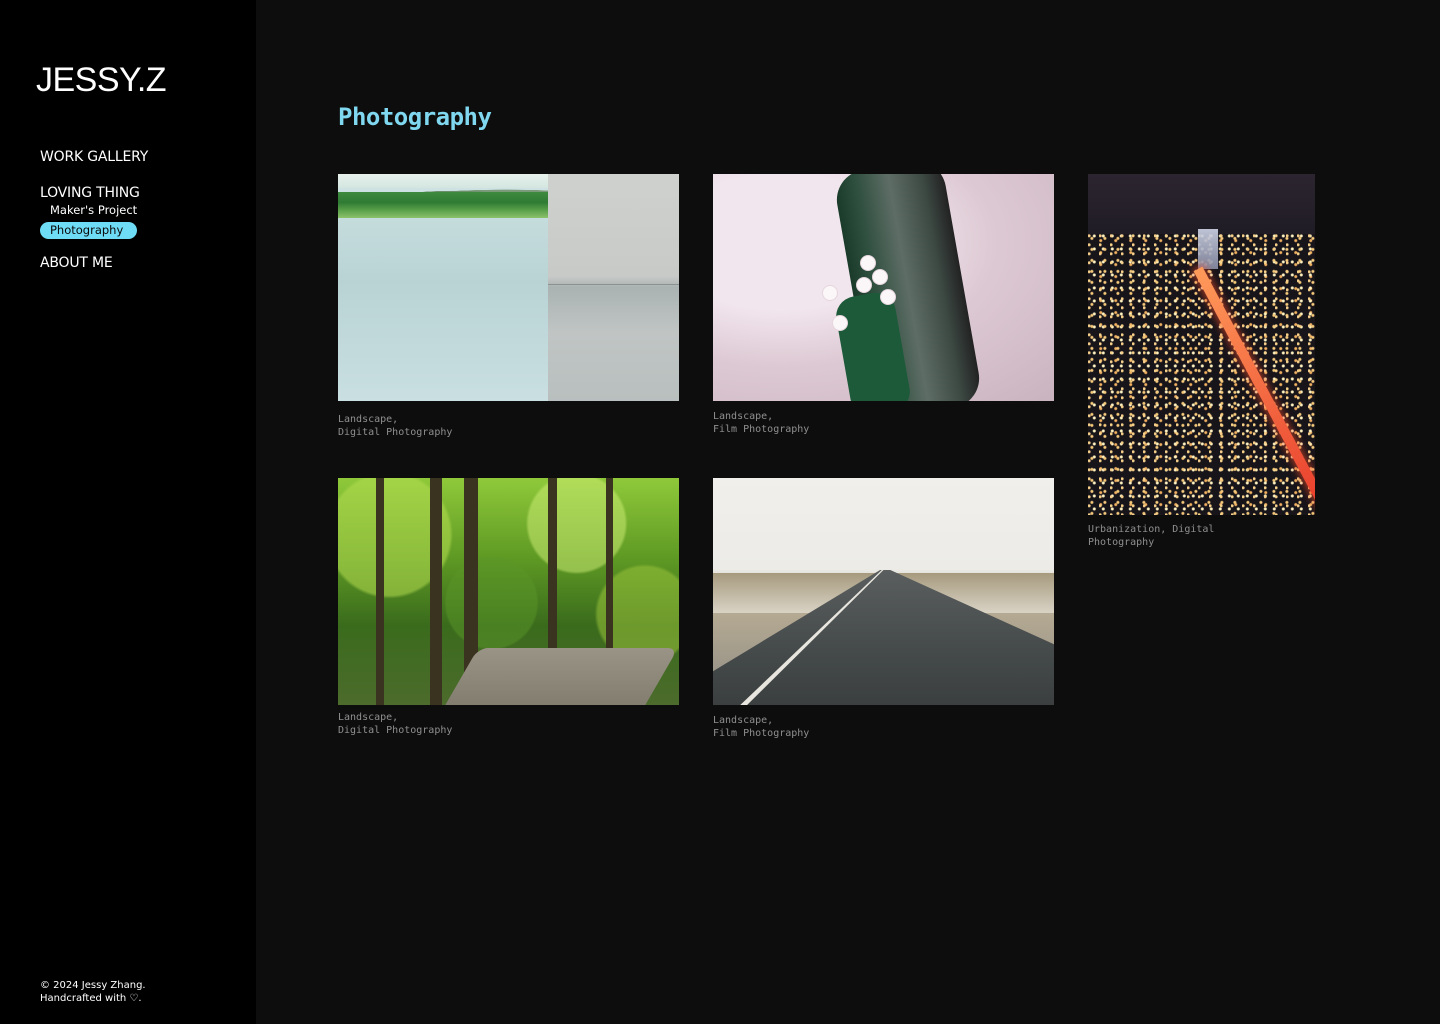 Image resolution: width=1440 pixels, height=1024 pixels. I want to click on site-logo: JESSY.Z, so click(101, 80).